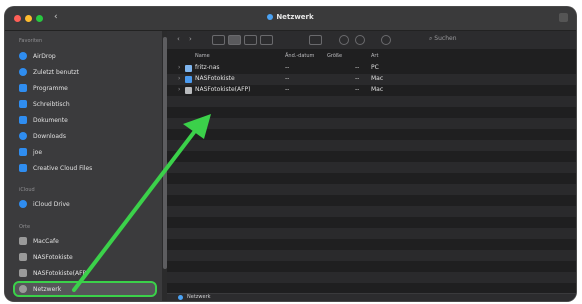 Image resolution: width=582 pixels, height=304 pixels. What do you see at coordinates (85, 257) in the screenshot?
I see `sidebar-item-nasfotokiste: NASFotokiste` at bounding box center [85, 257].